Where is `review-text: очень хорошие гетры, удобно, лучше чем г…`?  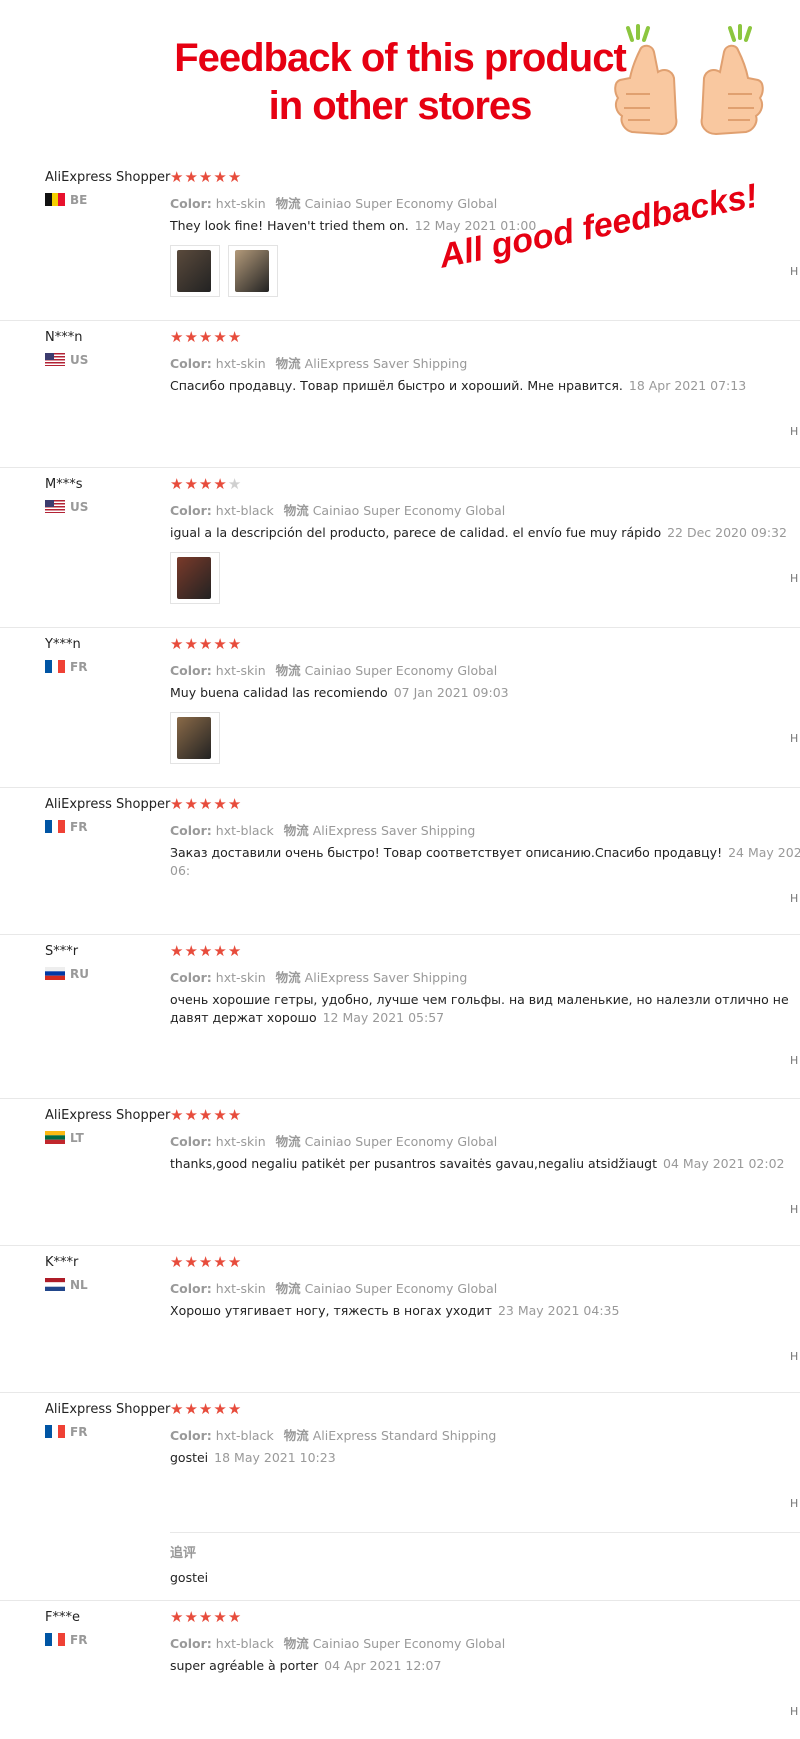 review-text: очень хорошие гетры, удобно, лучше чем г… is located at coordinates (479, 1008).